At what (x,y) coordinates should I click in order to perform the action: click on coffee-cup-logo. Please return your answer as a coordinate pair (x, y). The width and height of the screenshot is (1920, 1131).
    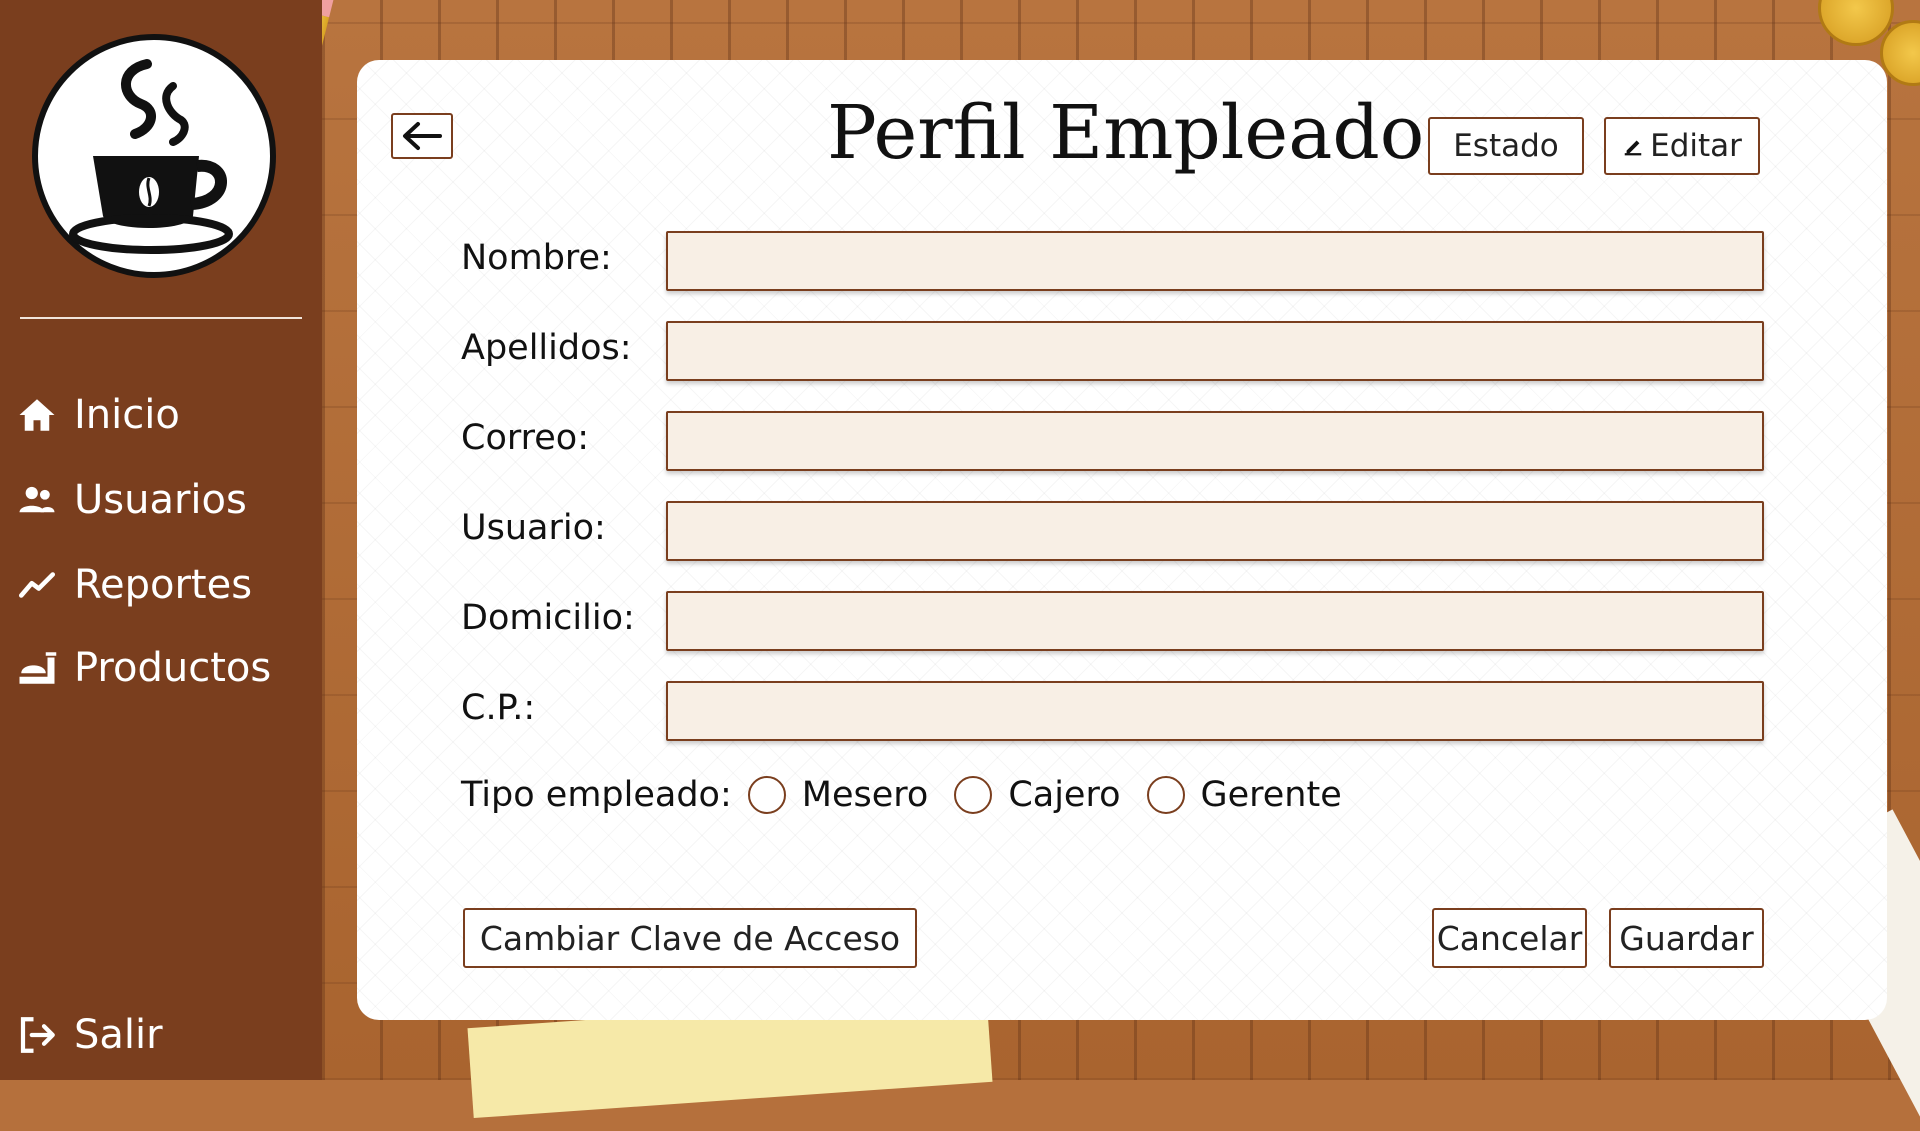
    Looking at the image, I should click on (154, 156).